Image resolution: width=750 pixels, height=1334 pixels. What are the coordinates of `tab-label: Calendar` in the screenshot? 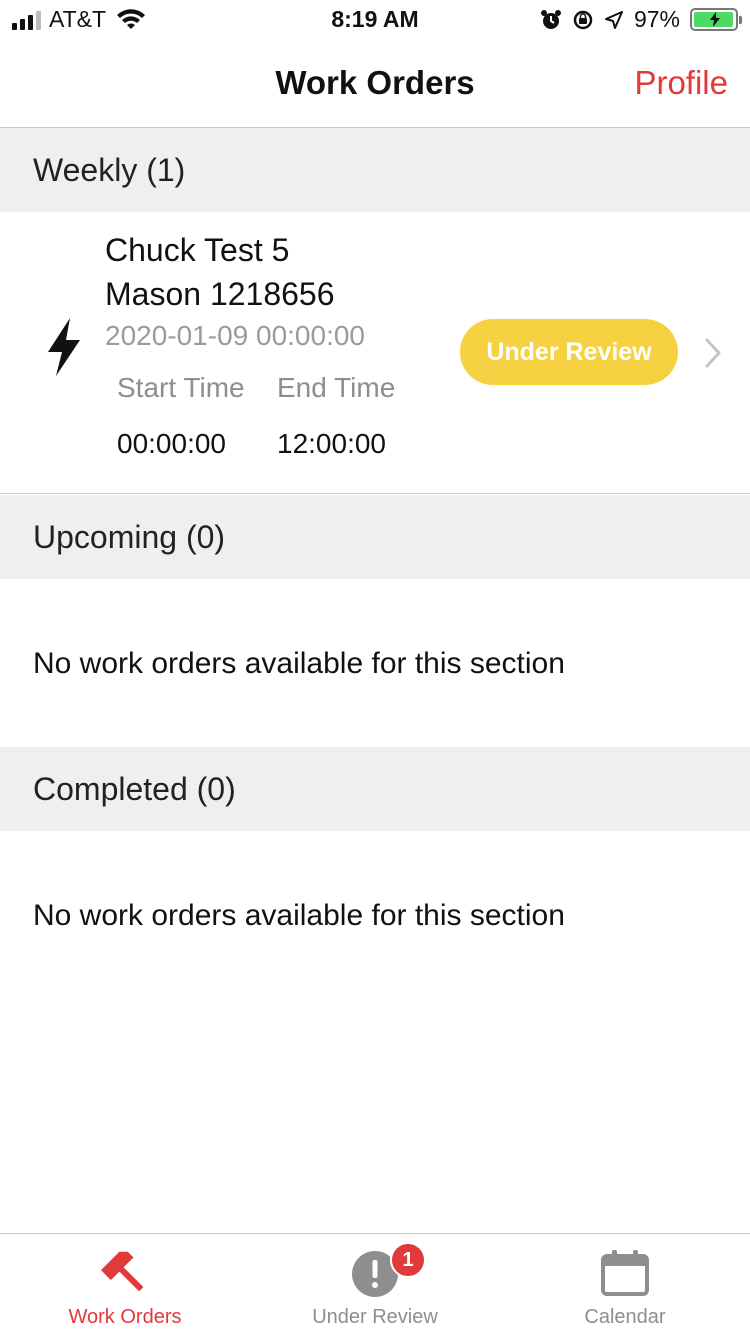 It's located at (625, 1317).